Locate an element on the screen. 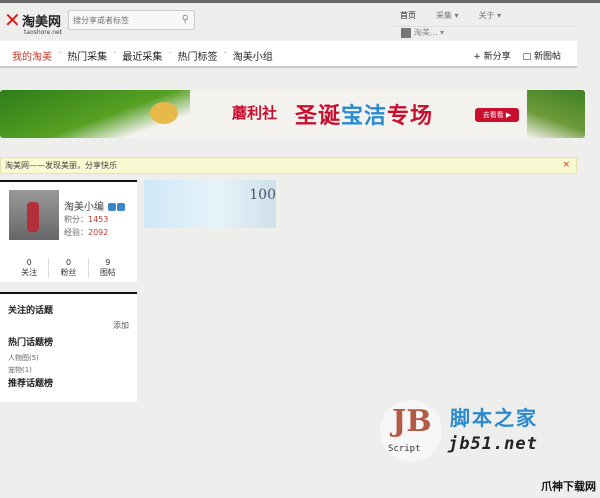  logo-domain: taoshore.net is located at coordinates (43, 32).